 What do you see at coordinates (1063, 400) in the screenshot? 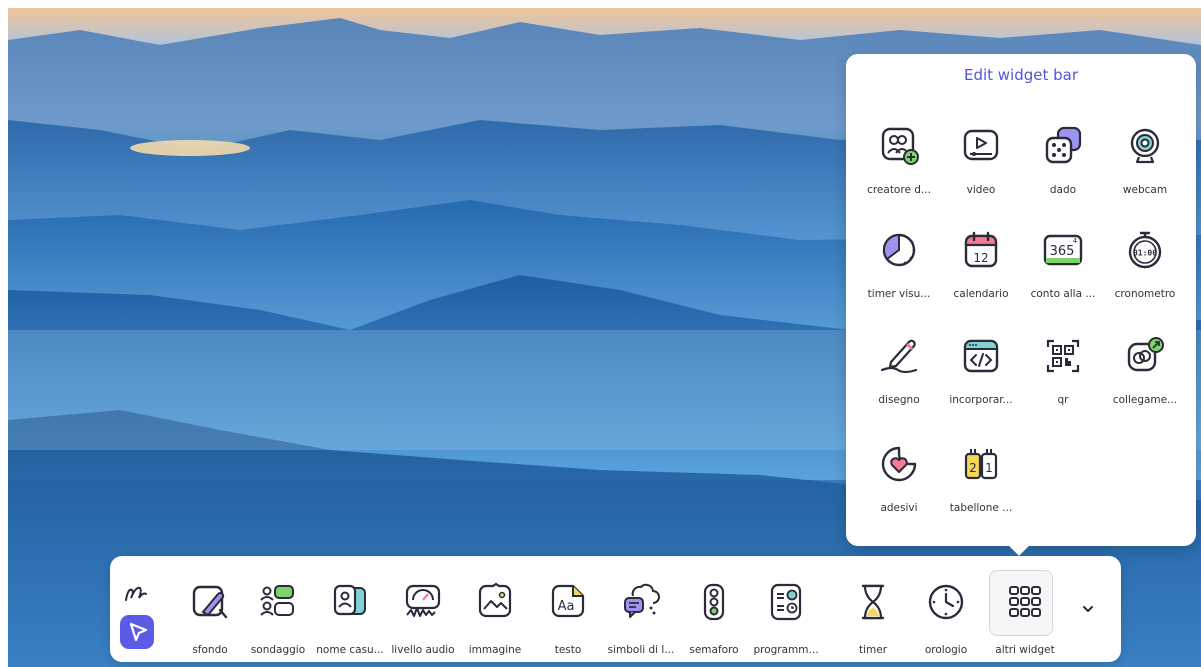
I see `widget-label: qr` at bounding box center [1063, 400].